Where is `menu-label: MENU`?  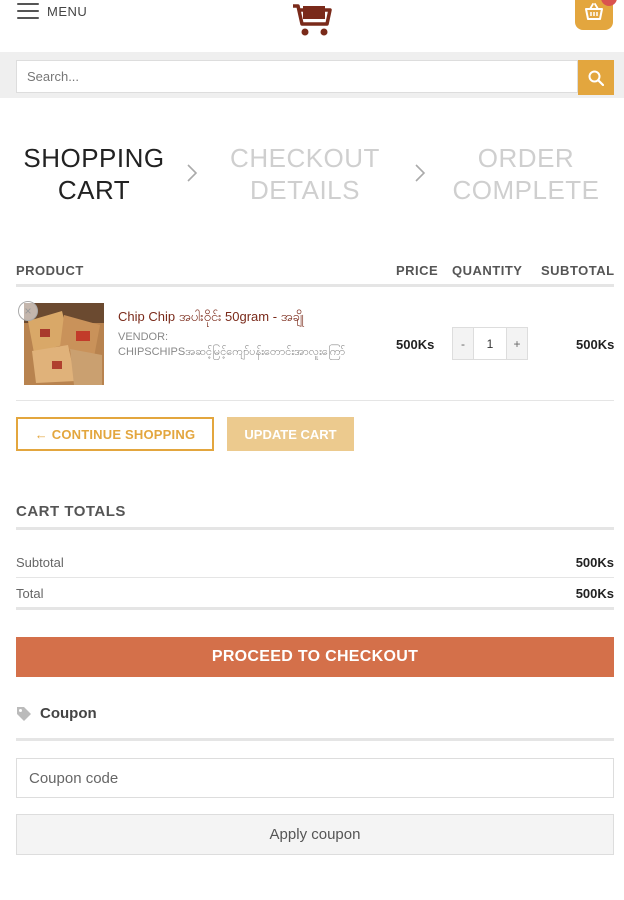 menu-label: MENU is located at coordinates (67, 11).